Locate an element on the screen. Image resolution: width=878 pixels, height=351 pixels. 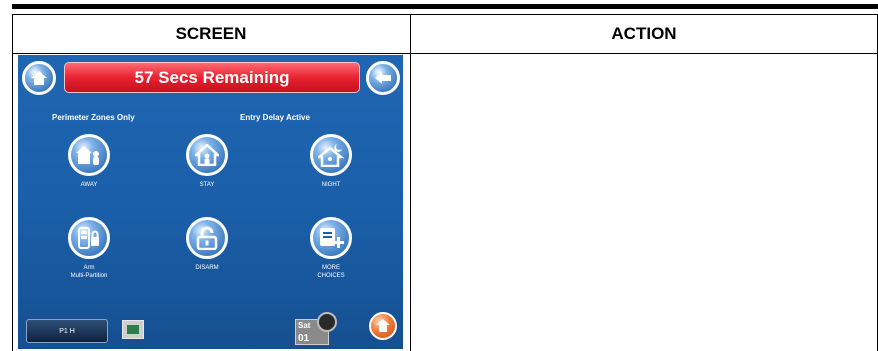
column-header-screen: SCREEN is located at coordinates (211, 33).